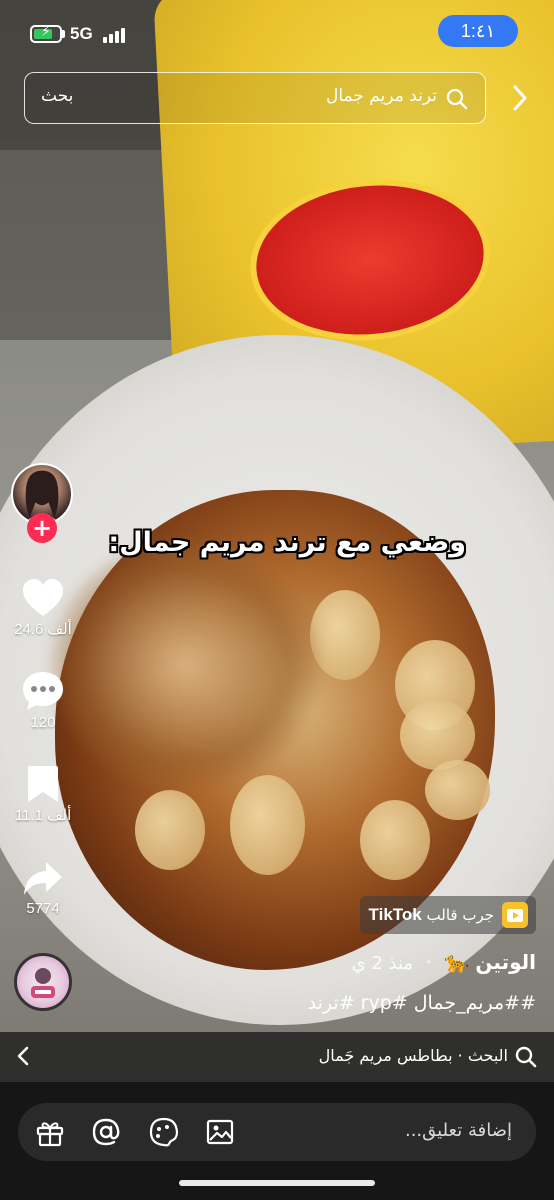  Describe the element at coordinates (43, 878) in the screenshot. I see `share-icon` at that location.